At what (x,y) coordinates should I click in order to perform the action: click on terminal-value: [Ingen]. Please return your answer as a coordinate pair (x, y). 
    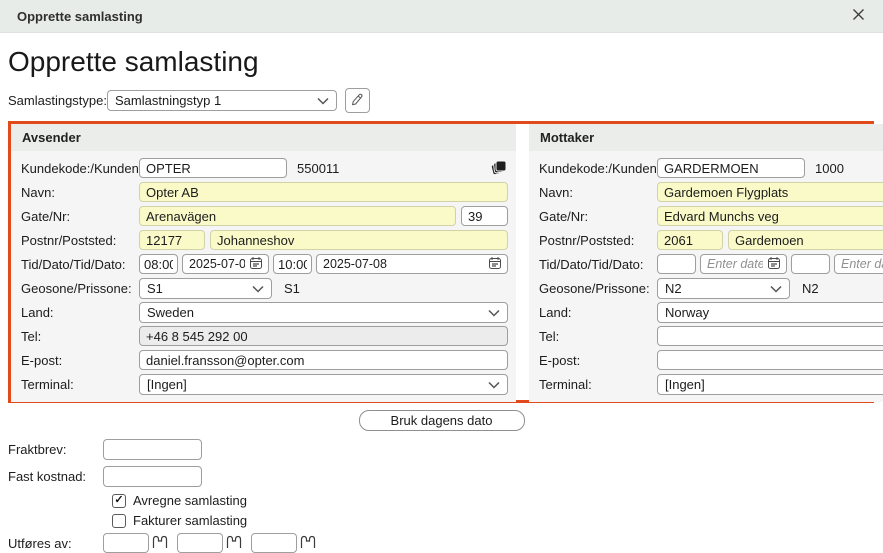
    Looking at the image, I should click on (685, 384).